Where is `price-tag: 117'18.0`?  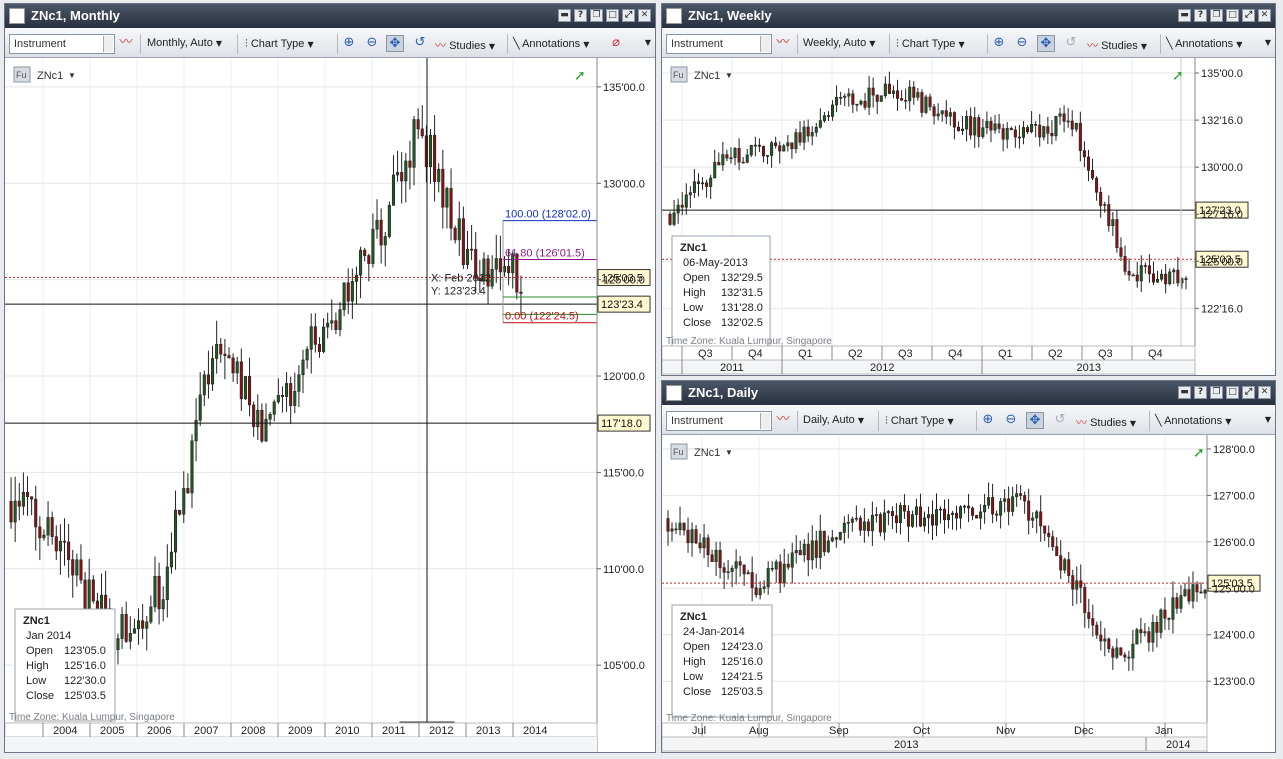 price-tag: 117'18.0 is located at coordinates (621, 424).